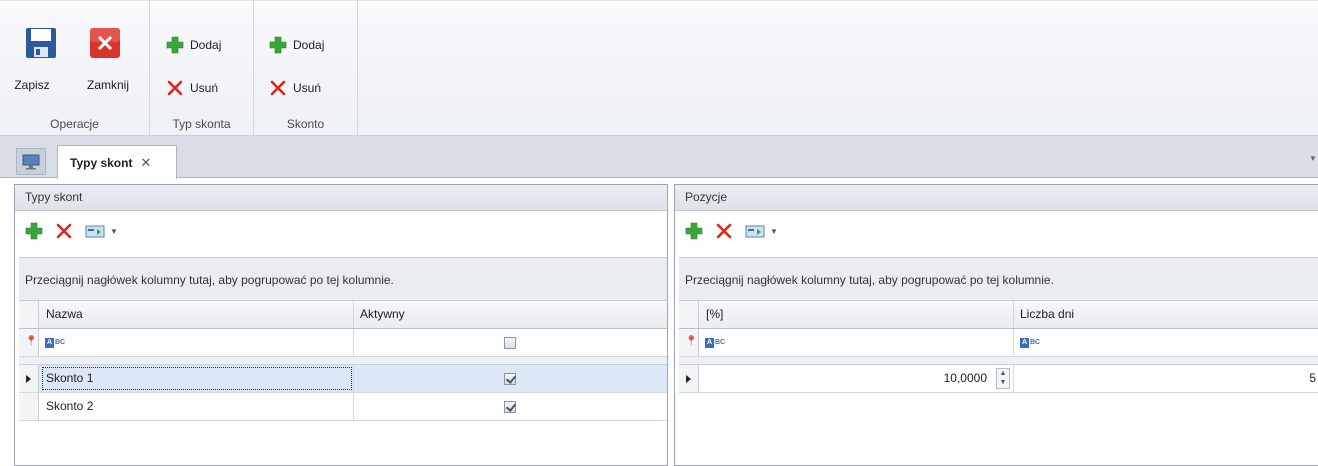  What do you see at coordinates (857, 342) in the screenshot?
I see `filter-cell-procent: A BC` at bounding box center [857, 342].